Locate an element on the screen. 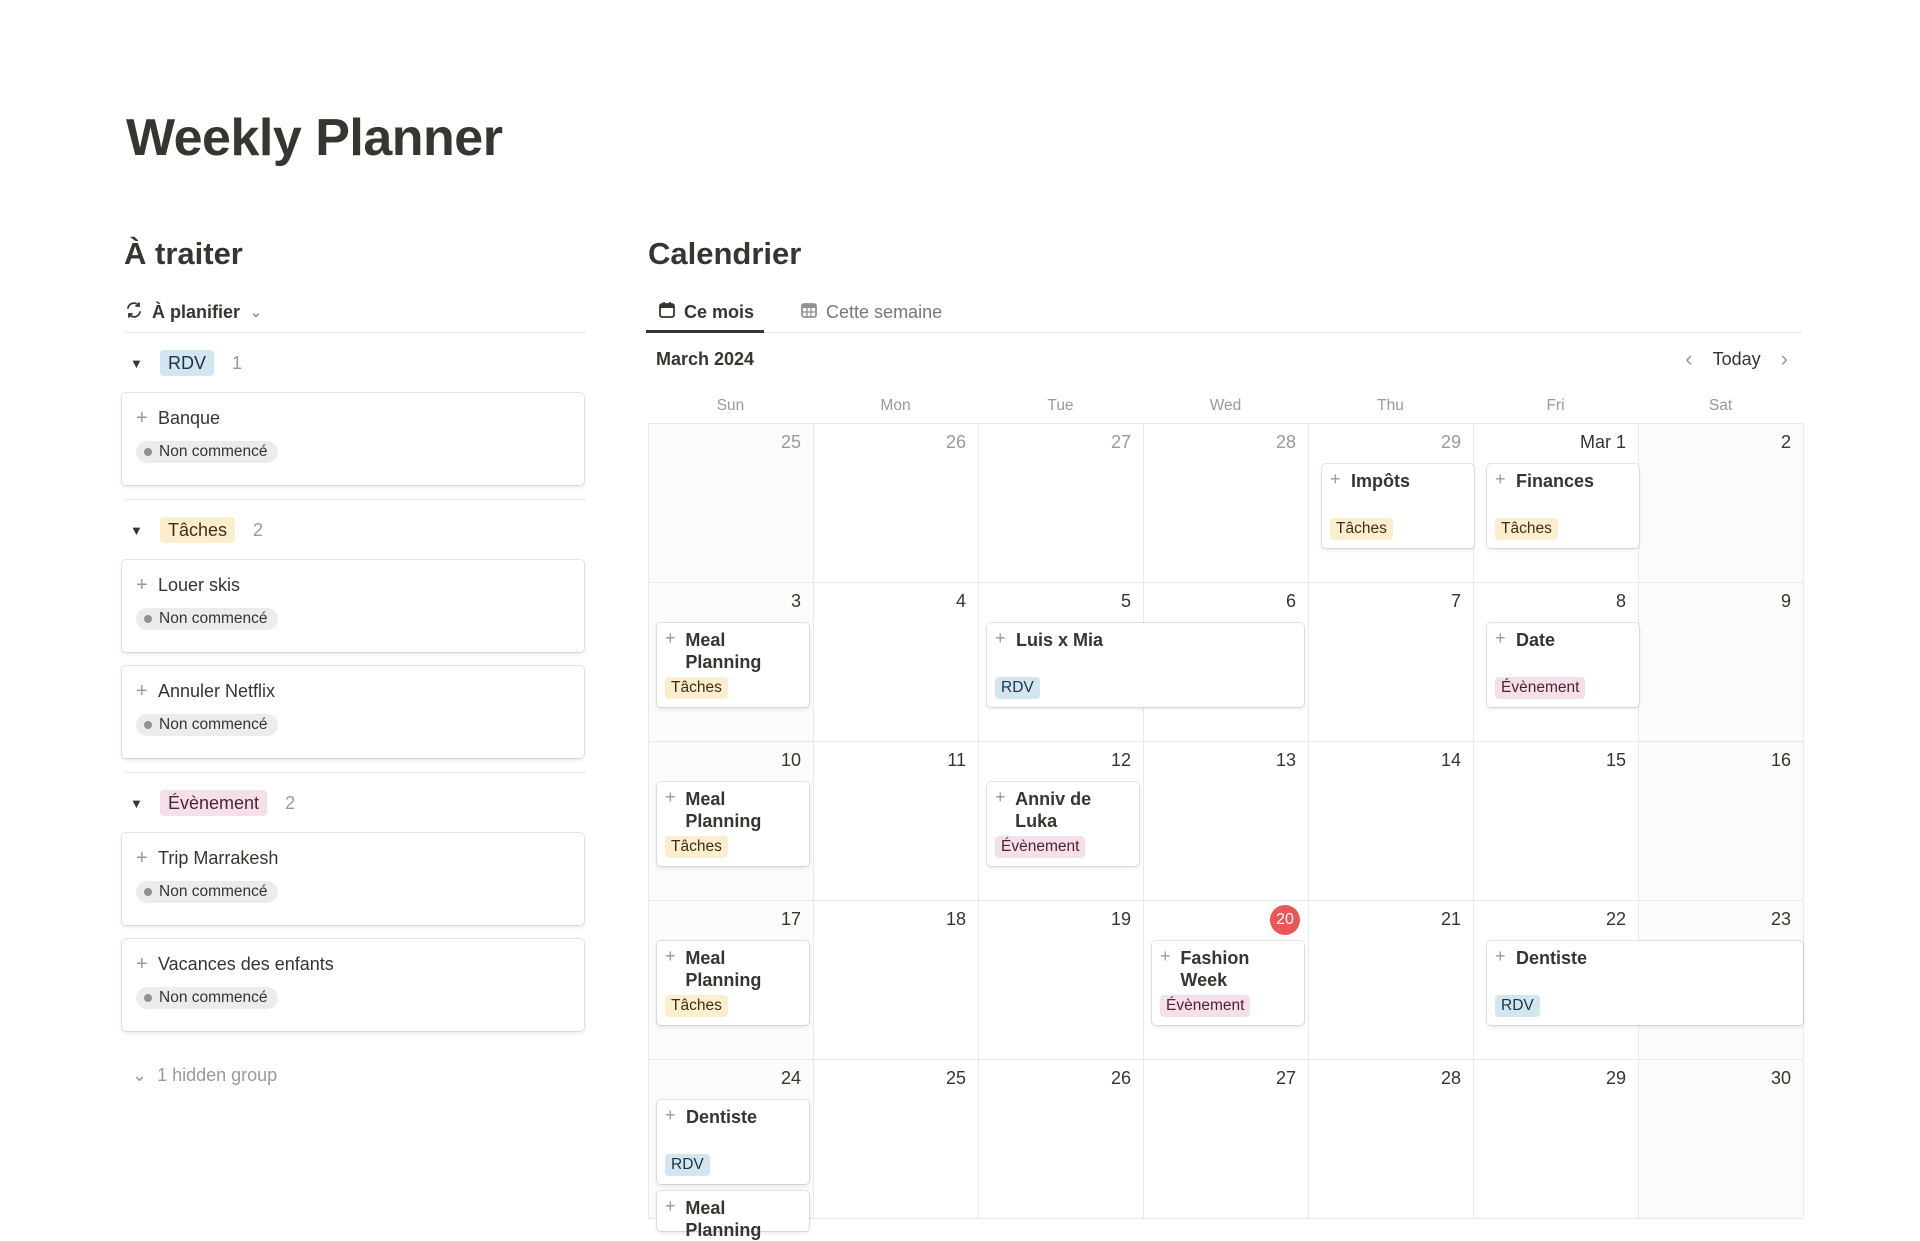  calendar-day: 15 is located at coordinates (1556, 821).